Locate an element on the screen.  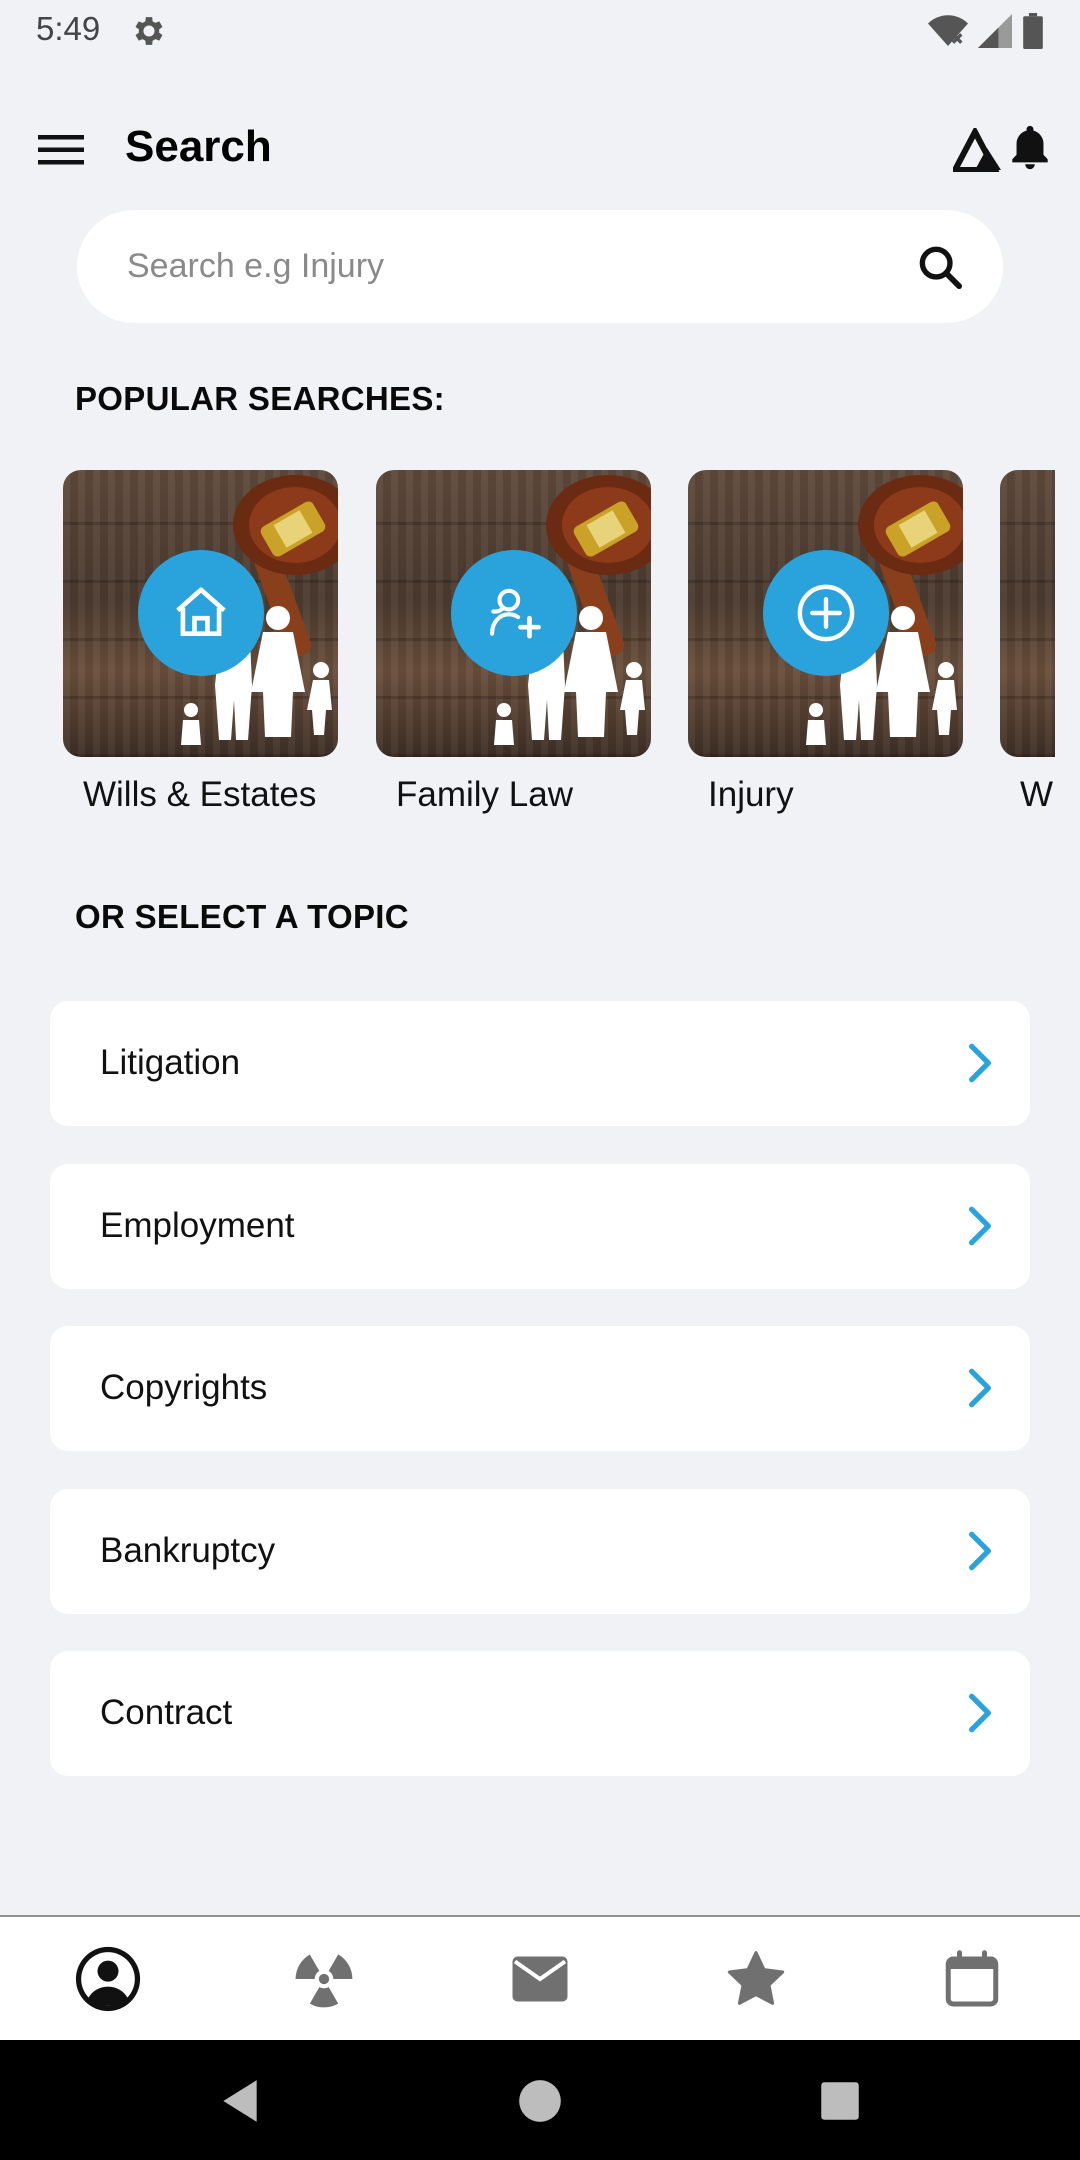
add-person-icon is located at coordinates (515, 613).